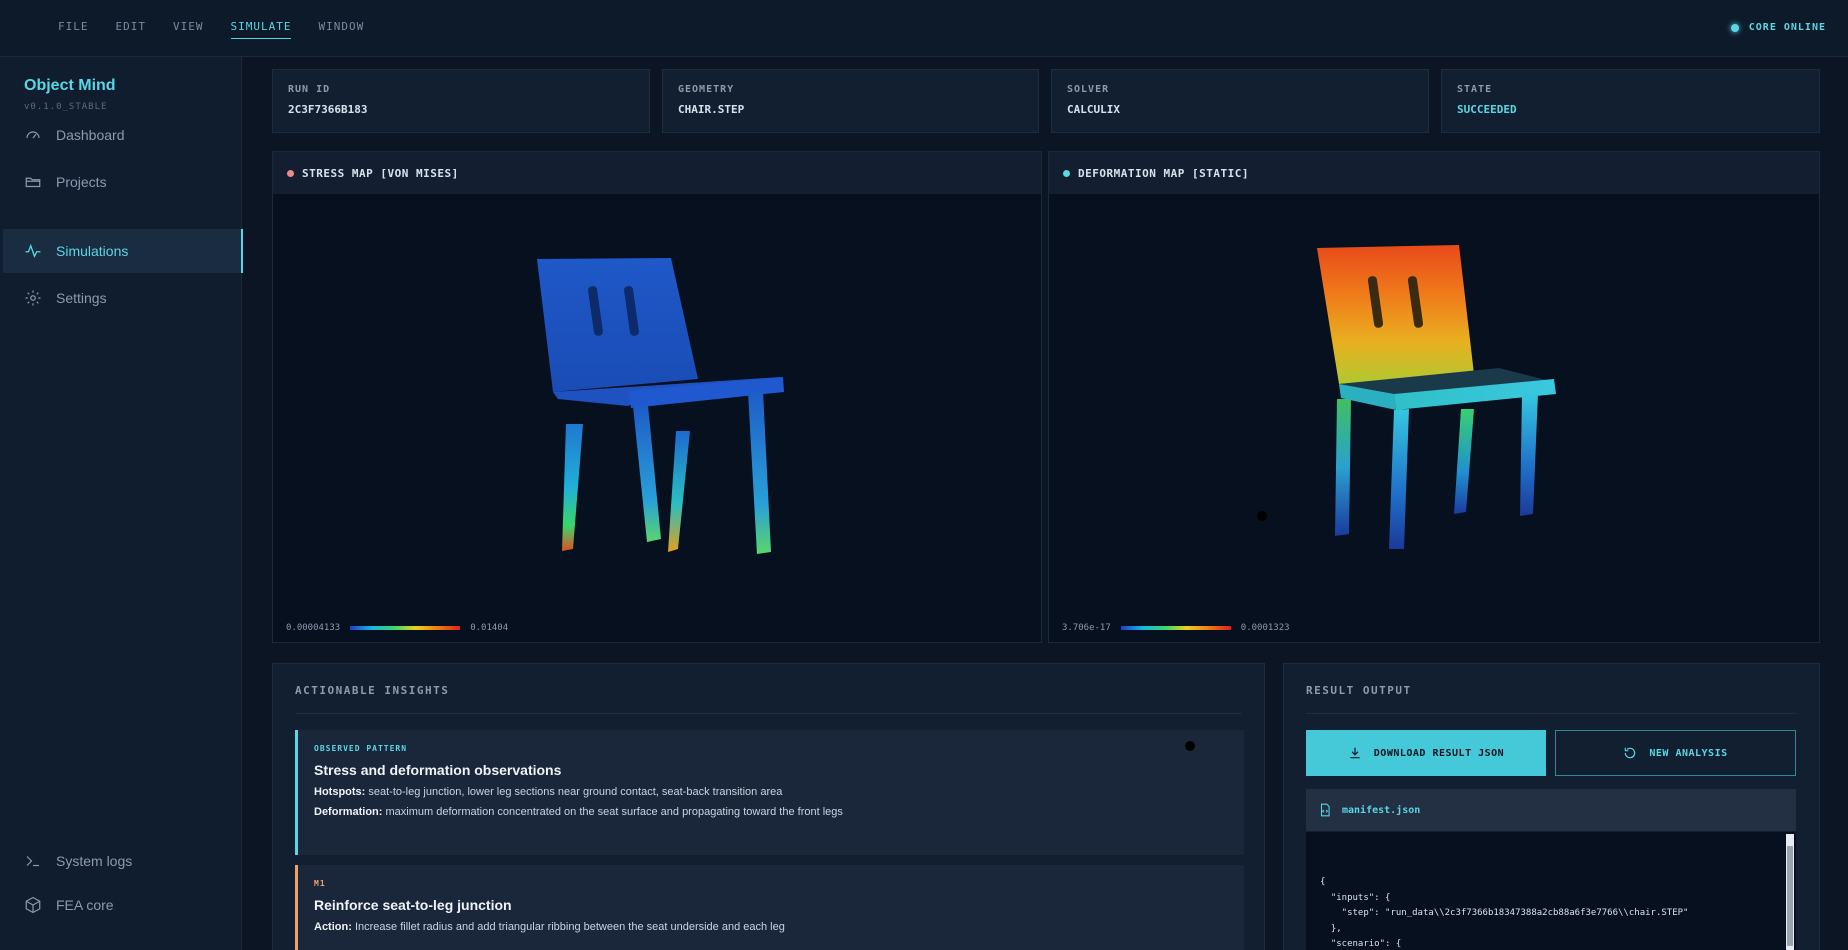  Describe the element at coordinates (1086, 628) in the screenshot. I see `deformation-legend-min: 3.706e-17` at that location.